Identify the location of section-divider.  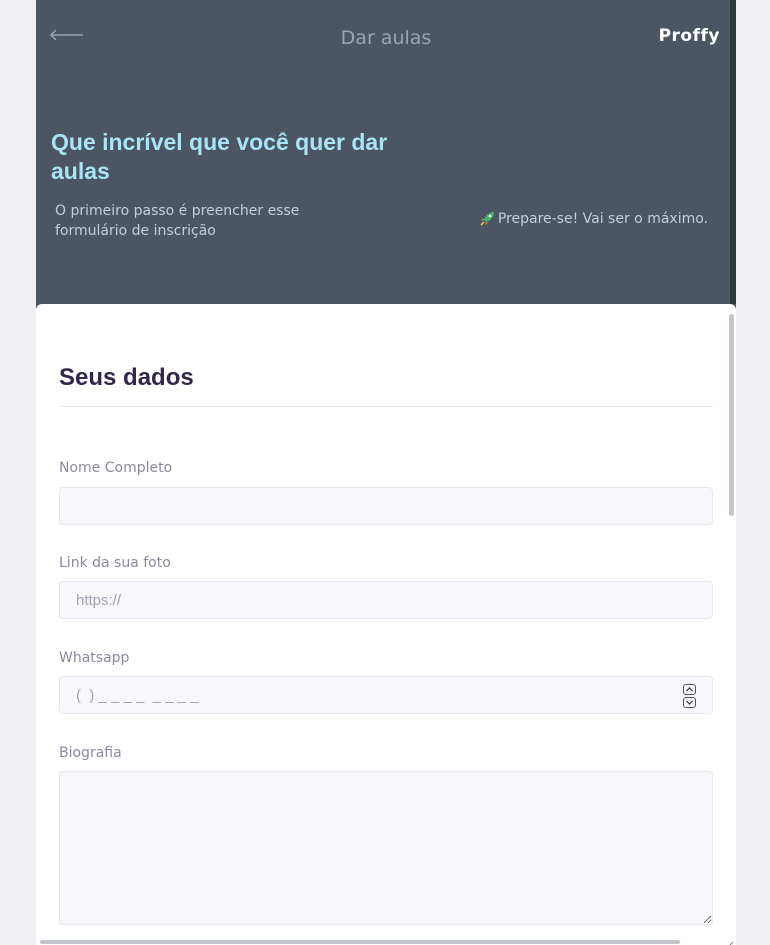
(386, 406).